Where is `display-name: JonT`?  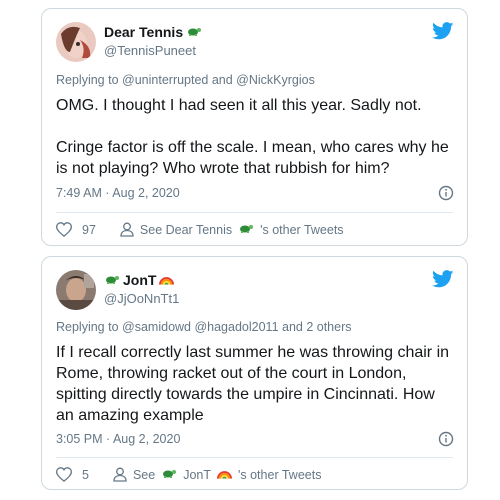
display-name: JonT is located at coordinates (141, 280).